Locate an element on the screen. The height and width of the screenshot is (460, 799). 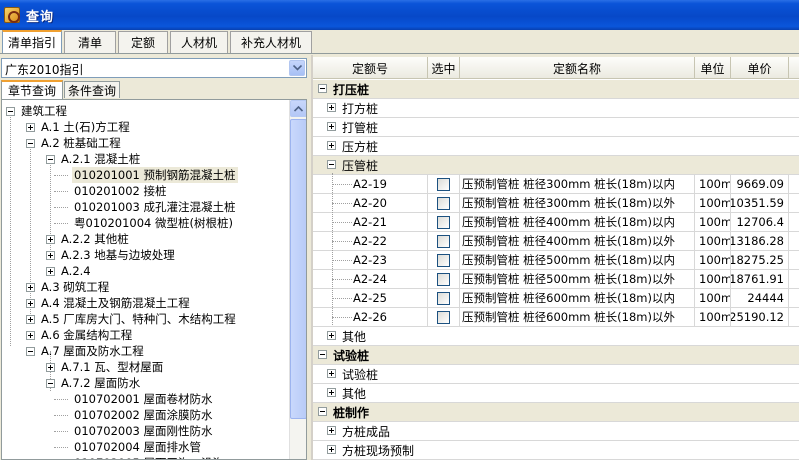
quota-item-row: A2-24 压预制管桩 桩径500mm 桩长(18m)以外 100m 18761.91 is located at coordinates (556, 279).